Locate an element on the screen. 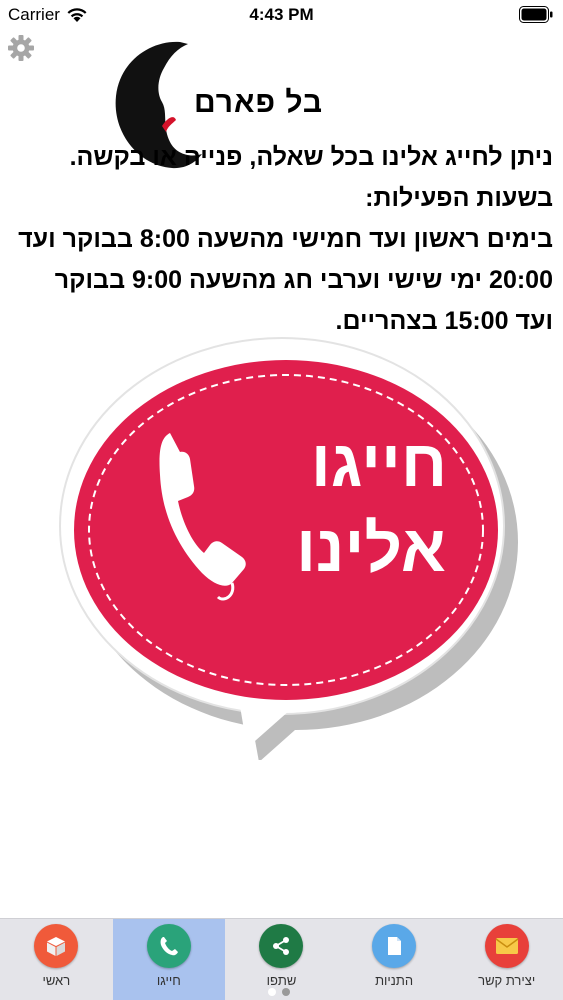  page-dot-active is located at coordinates (272, 992).